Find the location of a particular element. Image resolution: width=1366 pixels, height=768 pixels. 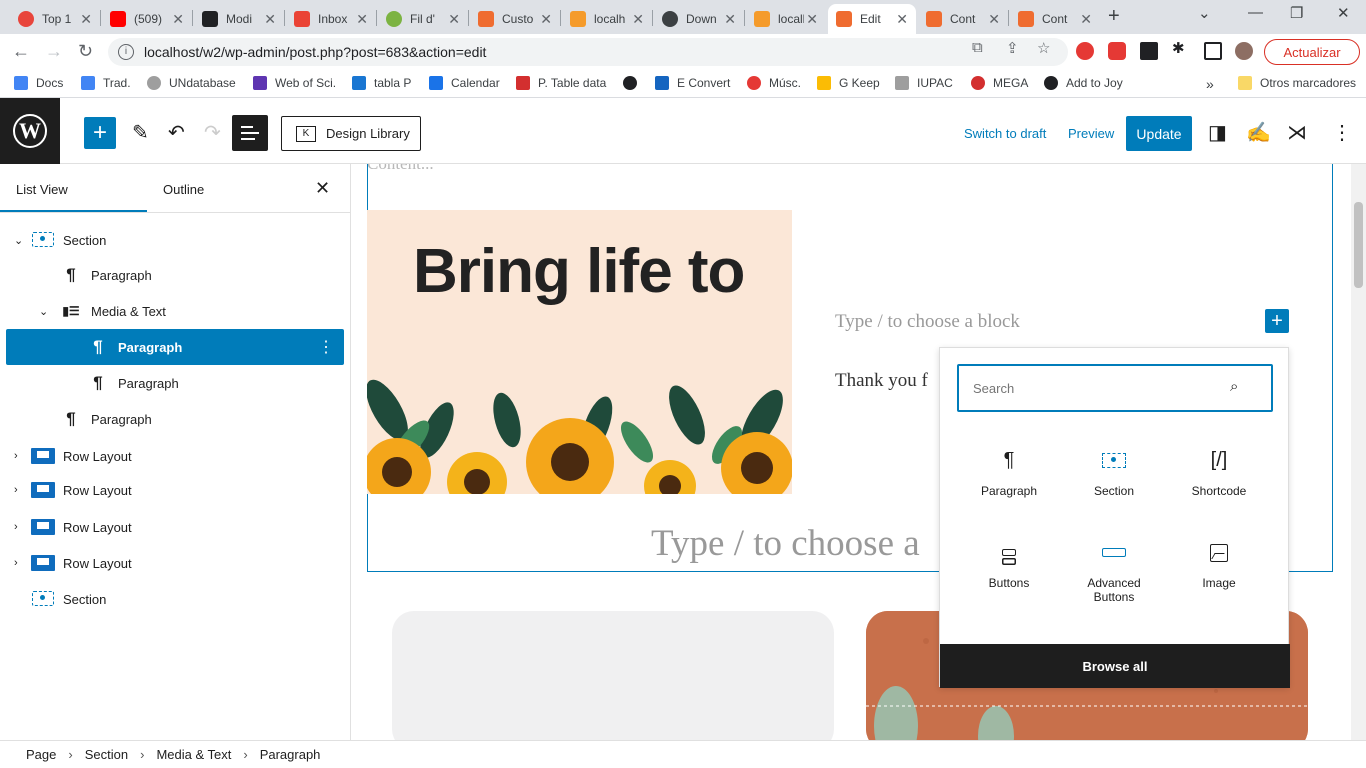

minimize-icon: — is located at coordinates (1255, 12).